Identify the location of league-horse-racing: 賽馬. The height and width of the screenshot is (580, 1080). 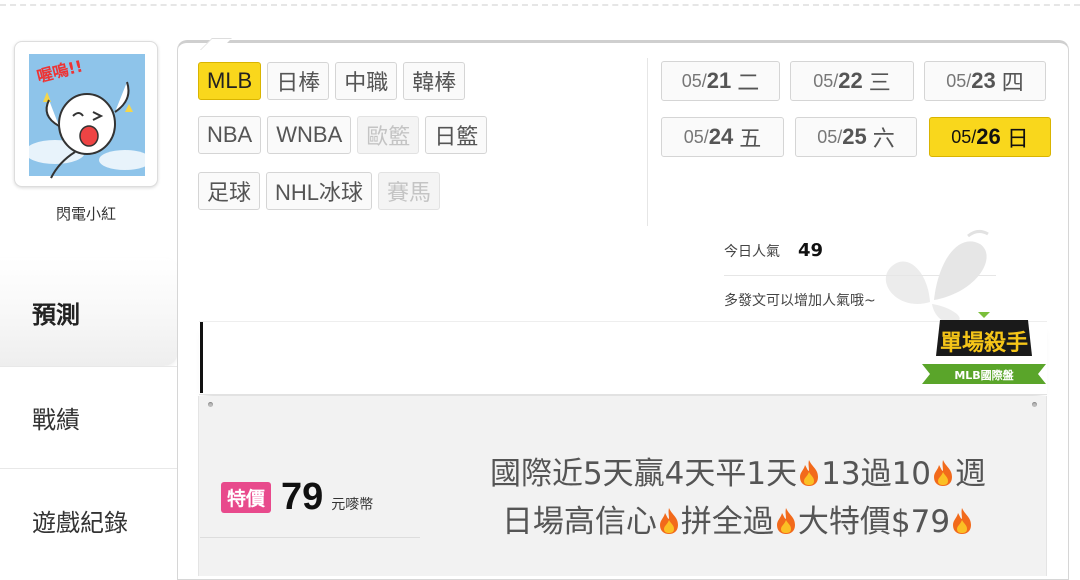
(409, 191).